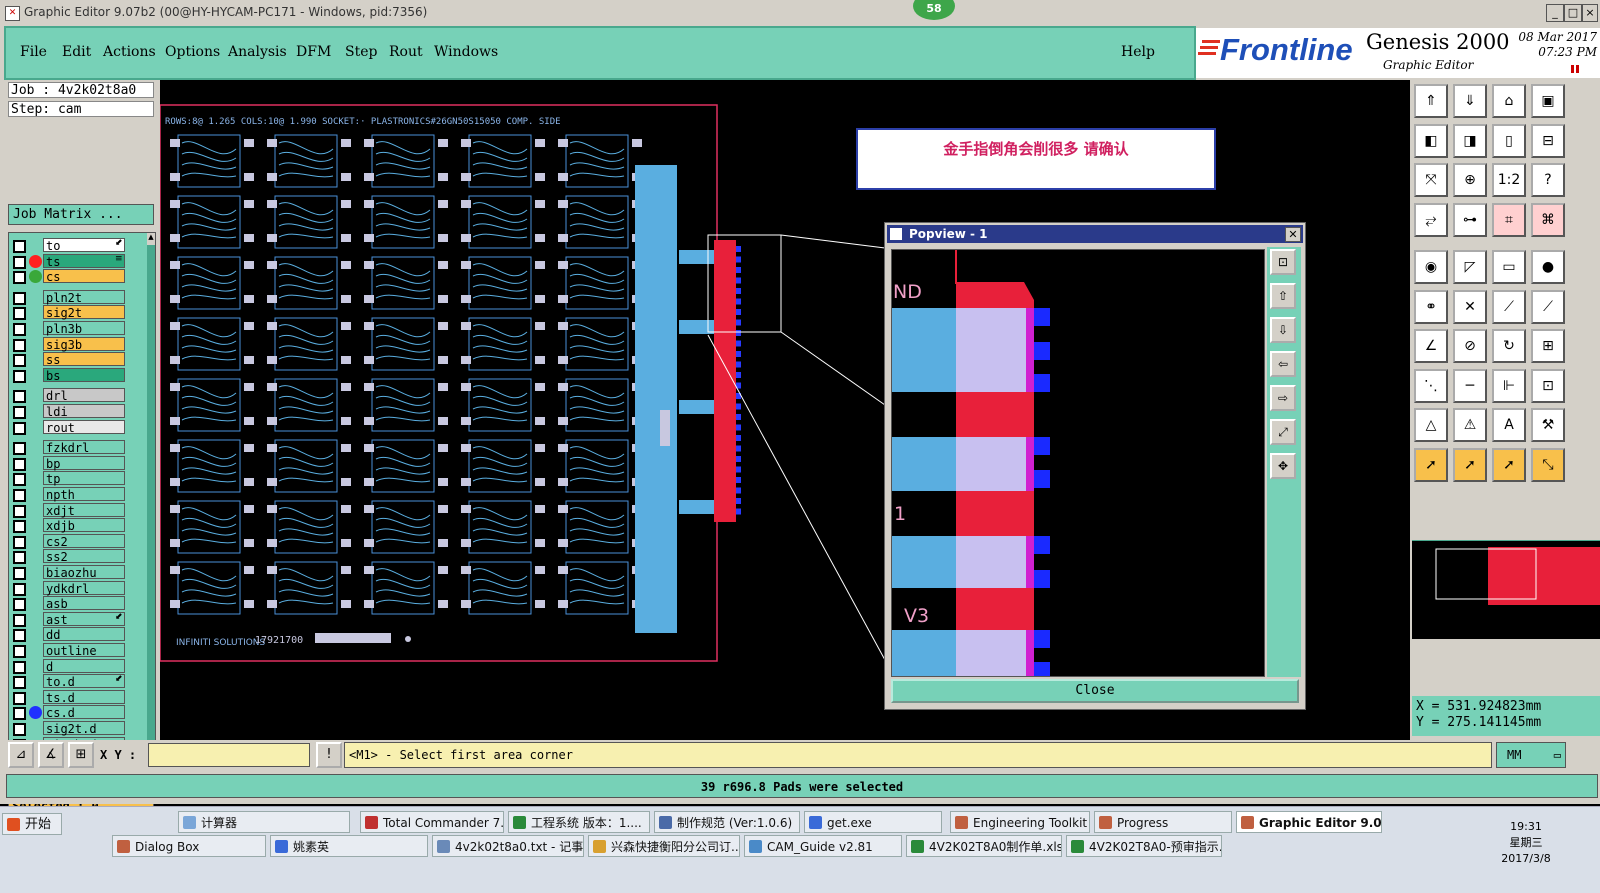  I want to click on fill-circle-icon: ●, so click(1548, 267).